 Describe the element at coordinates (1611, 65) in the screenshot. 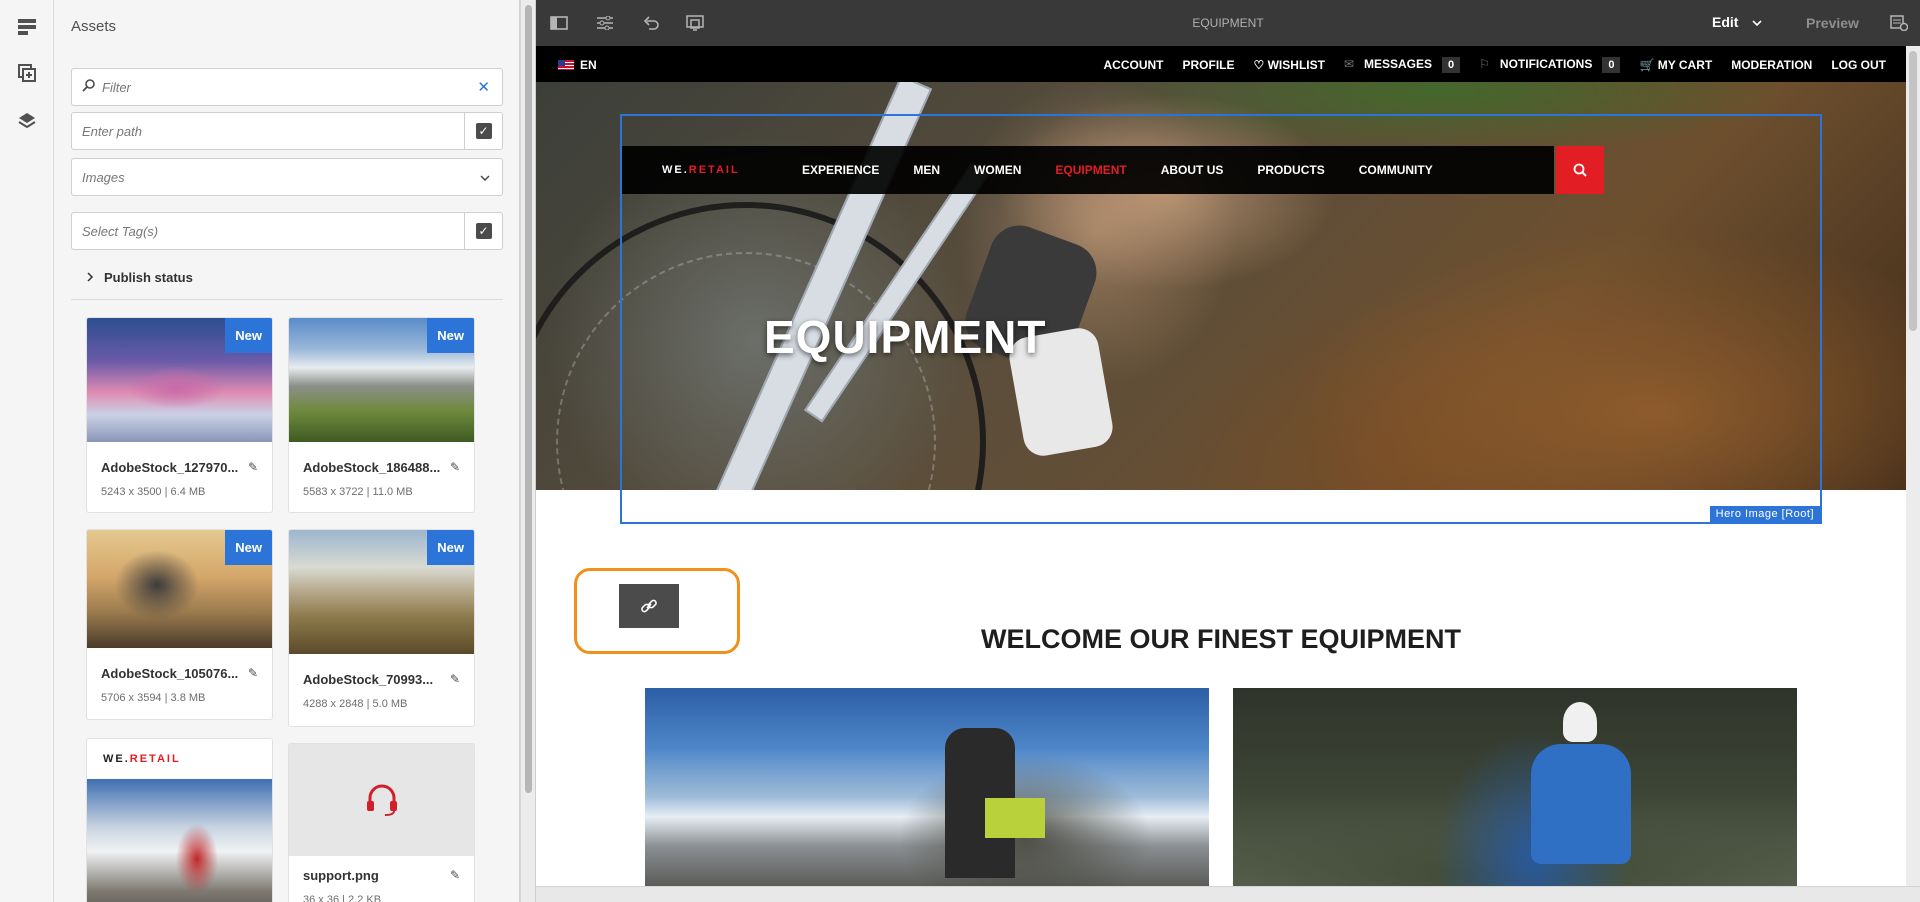

I see `notifications-count: 0` at that location.